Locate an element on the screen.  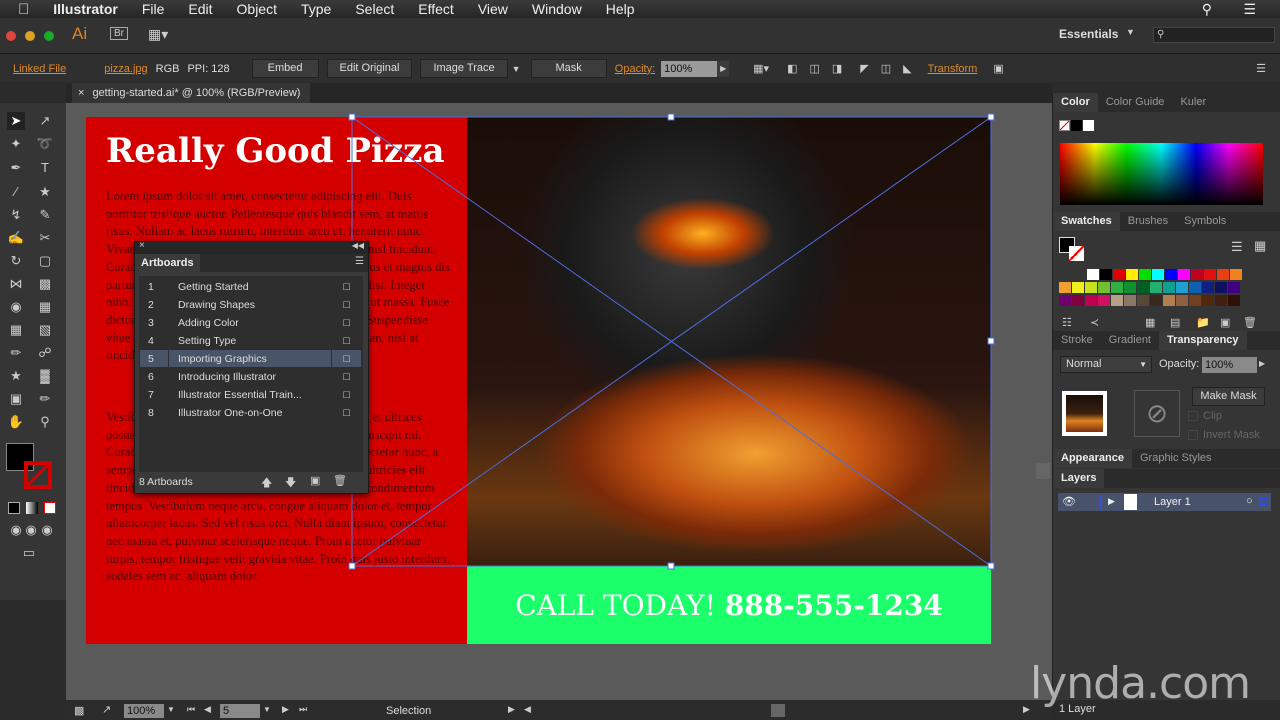
artboards-tab: Artboards is located at coordinates (167, 263).